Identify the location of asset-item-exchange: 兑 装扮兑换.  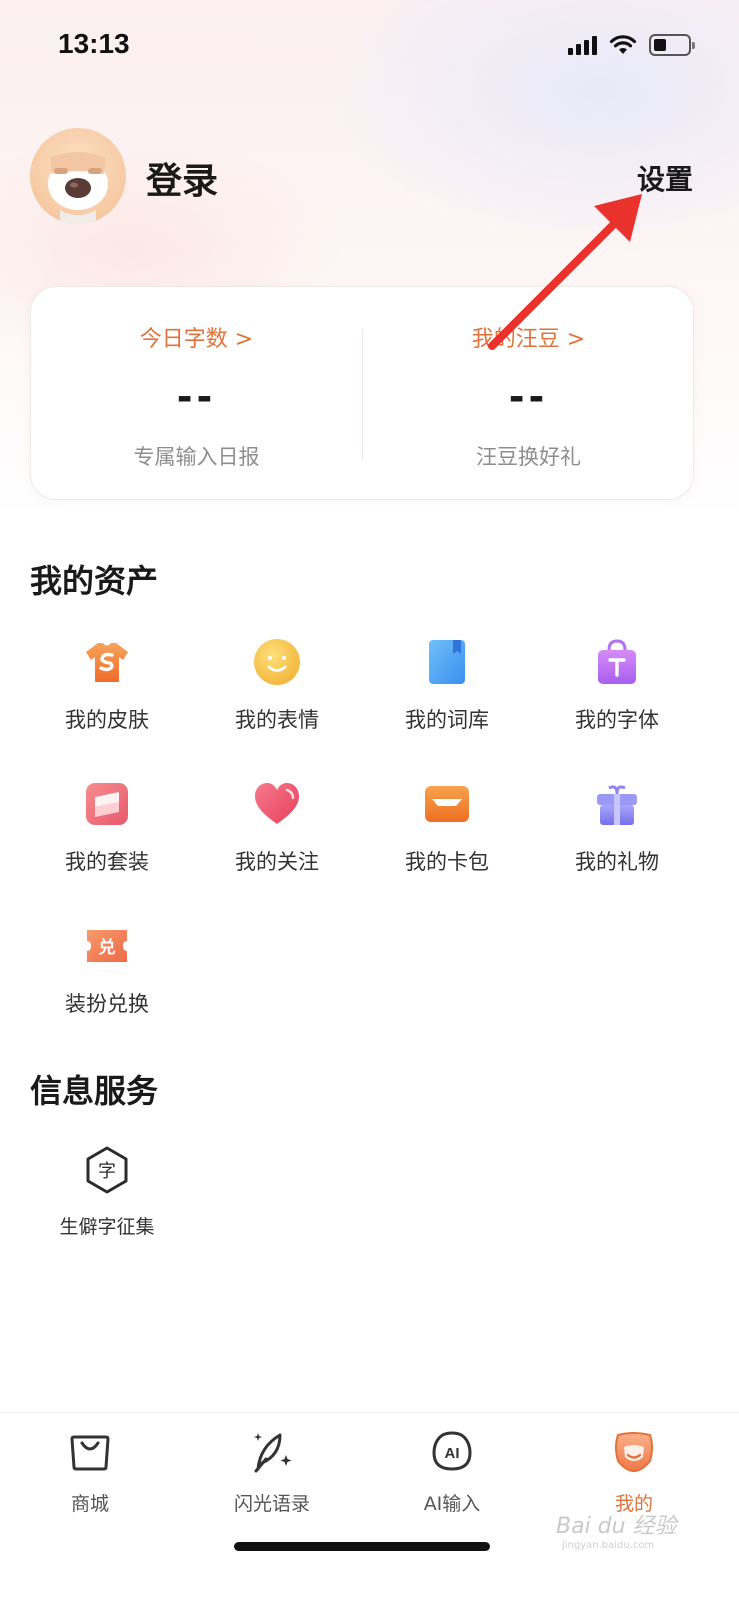
(107, 972).